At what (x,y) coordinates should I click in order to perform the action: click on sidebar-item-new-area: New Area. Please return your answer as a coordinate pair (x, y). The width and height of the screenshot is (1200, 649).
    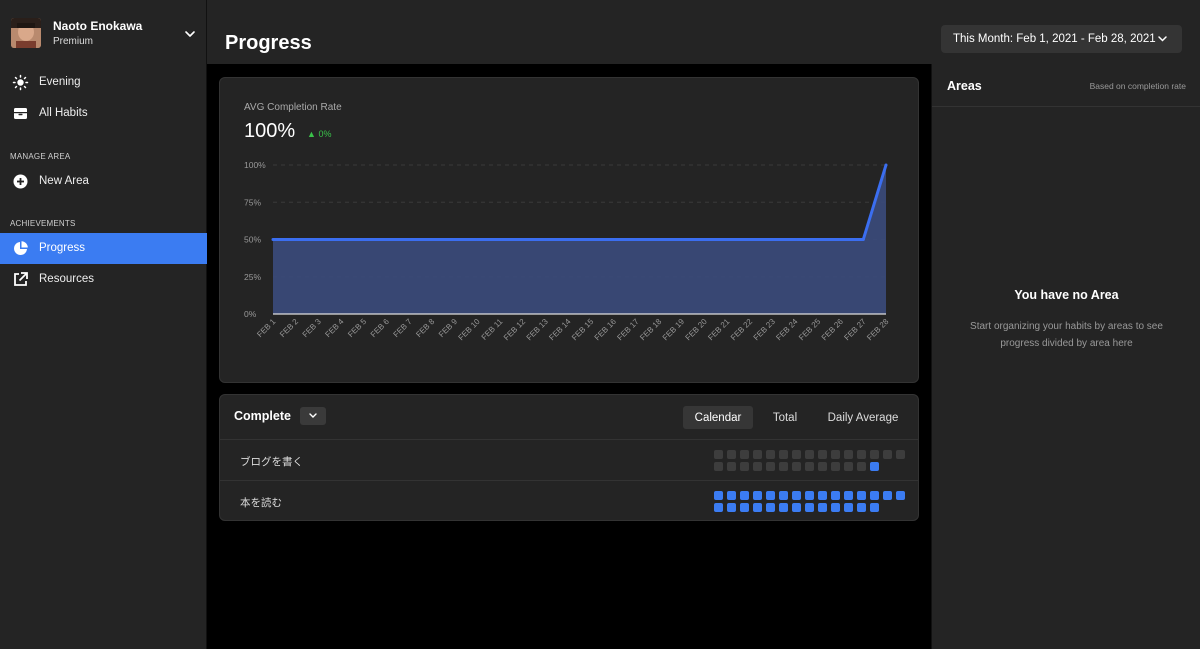
    Looking at the image, I should click on (103, 181).